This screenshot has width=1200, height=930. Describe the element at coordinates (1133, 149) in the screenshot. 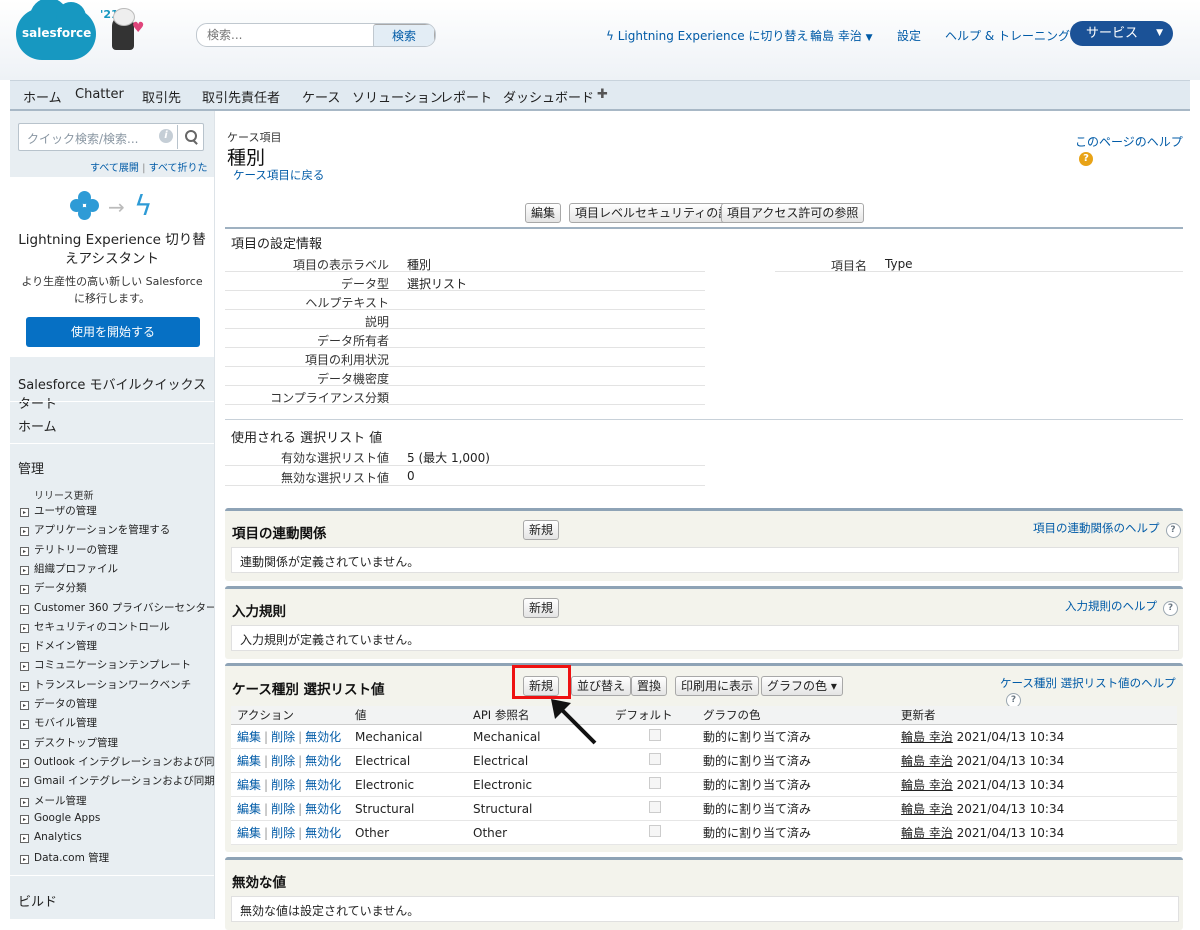

I see `page-help-link: このページのヘルプ?` at that location.